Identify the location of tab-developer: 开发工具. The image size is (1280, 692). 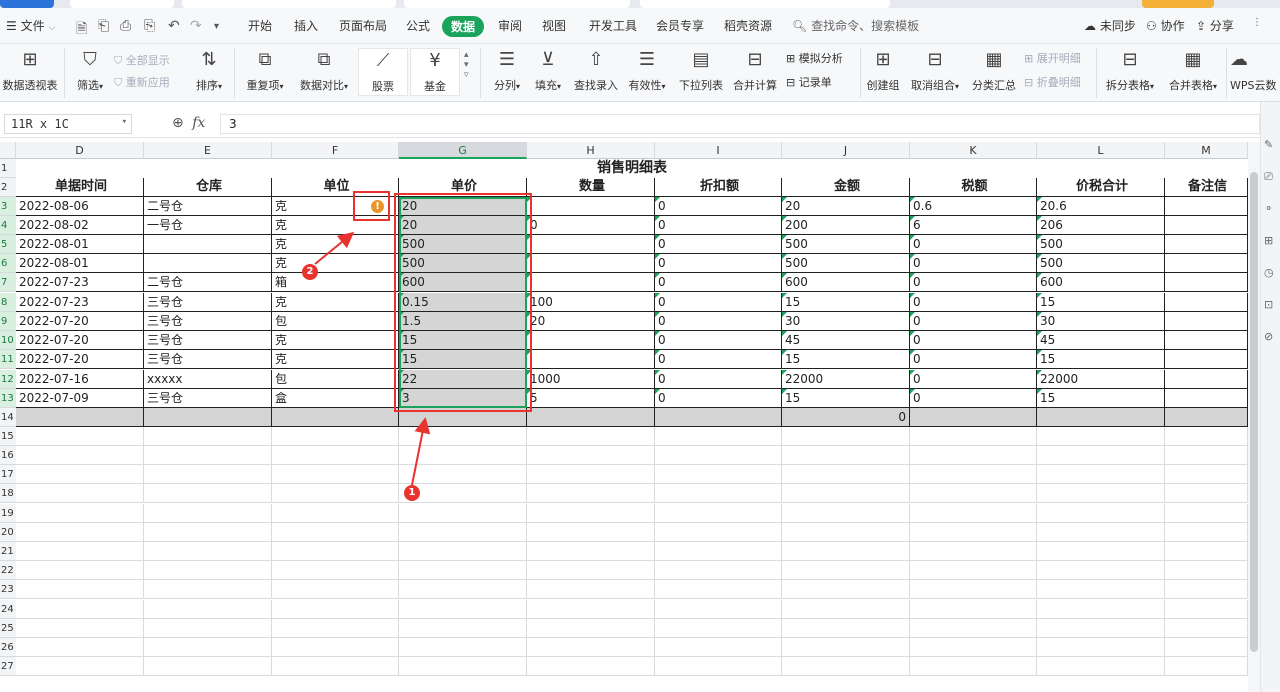
(613, 25).